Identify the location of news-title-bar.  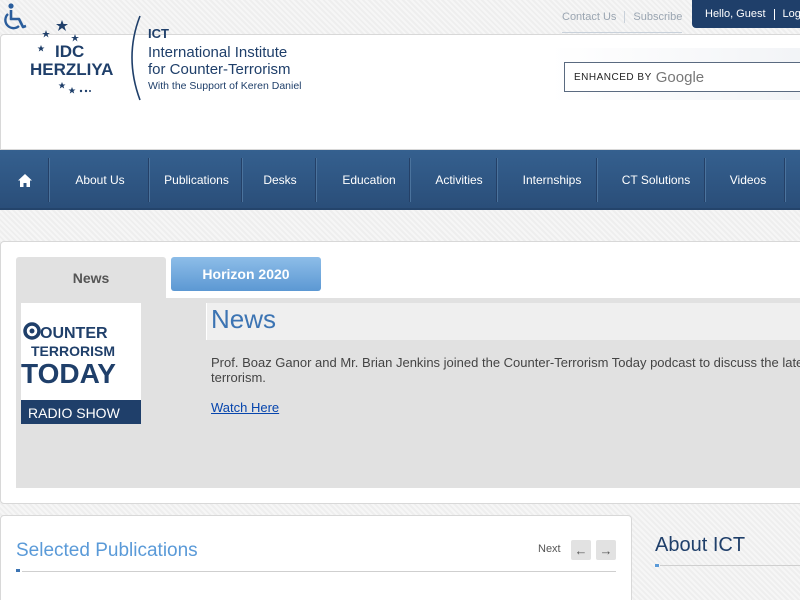
(503, 321).